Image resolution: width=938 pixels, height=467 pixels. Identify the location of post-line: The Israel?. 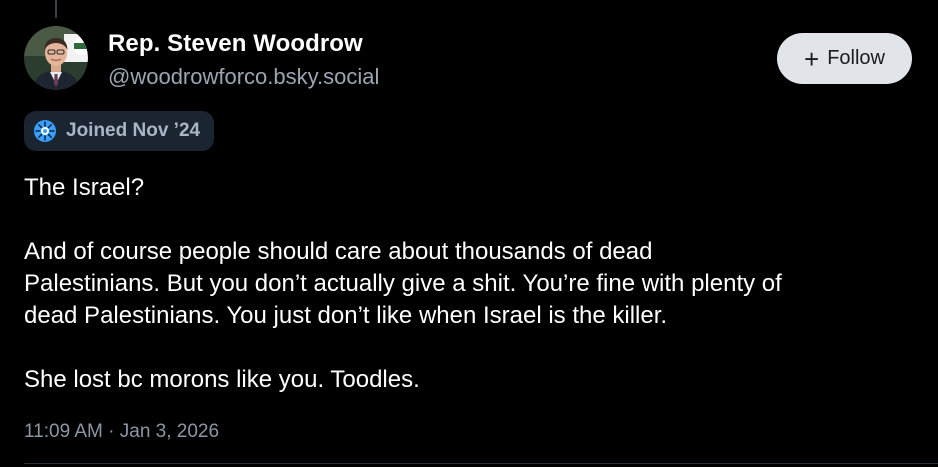
(84, 187).